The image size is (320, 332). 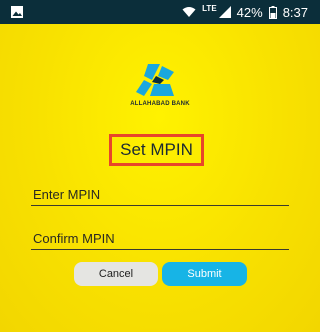 What do you see at coordinates (209, 8) in the screenshot?
I see `network-type-label: LTE` at bounding box center [209, 8].